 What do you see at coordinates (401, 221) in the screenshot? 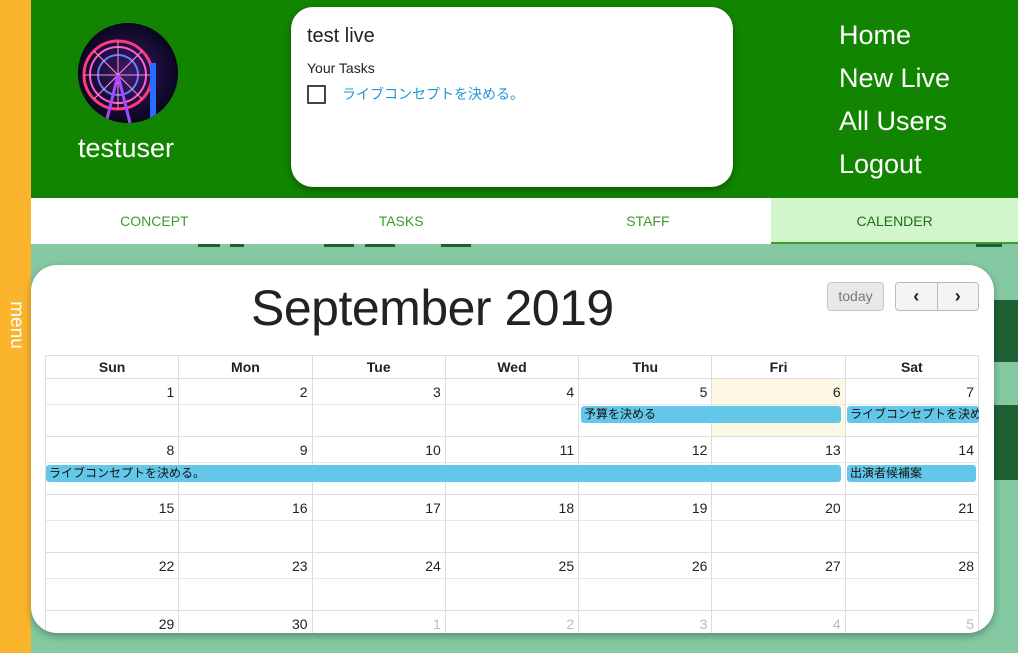
I see `tab-tasks: TASKS` at bounding box center [401, 221].